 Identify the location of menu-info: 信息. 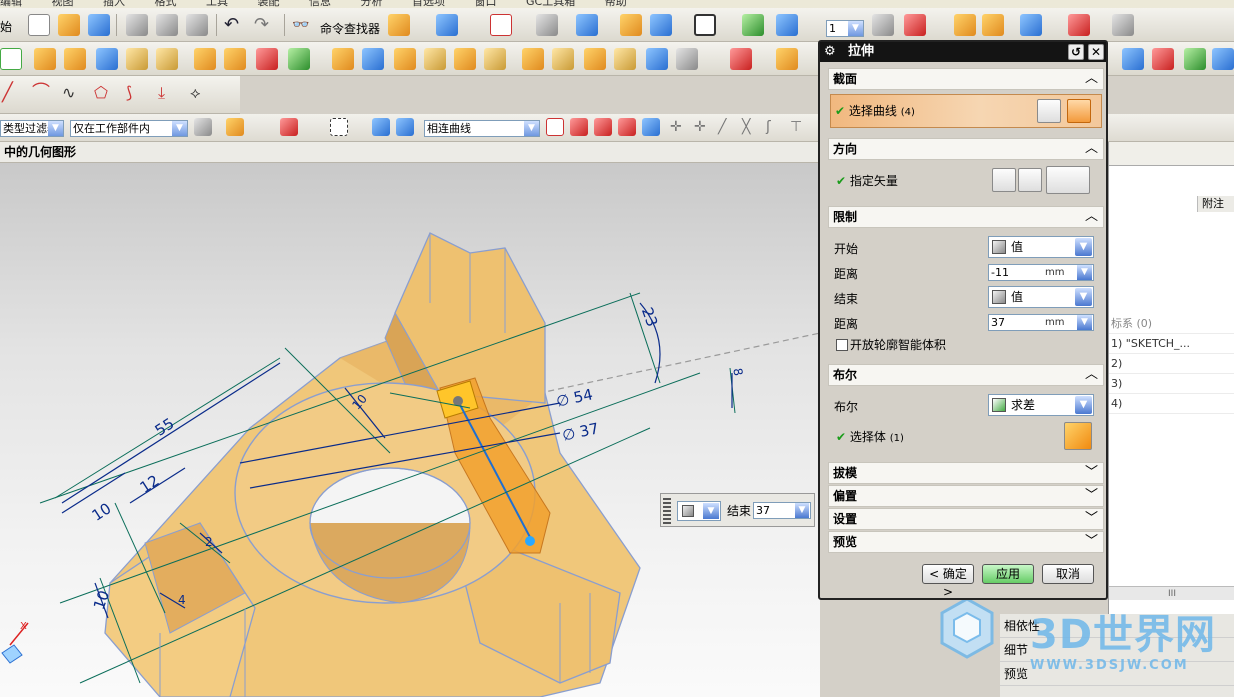
(320, 4).